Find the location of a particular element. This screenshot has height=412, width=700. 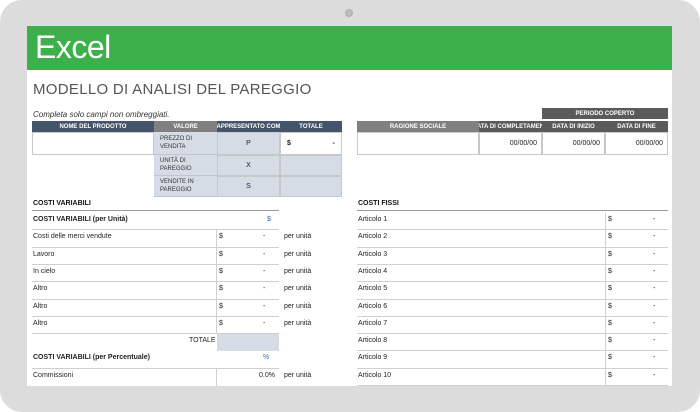

commission-unit: per unità is located at coordinates (298, 375).